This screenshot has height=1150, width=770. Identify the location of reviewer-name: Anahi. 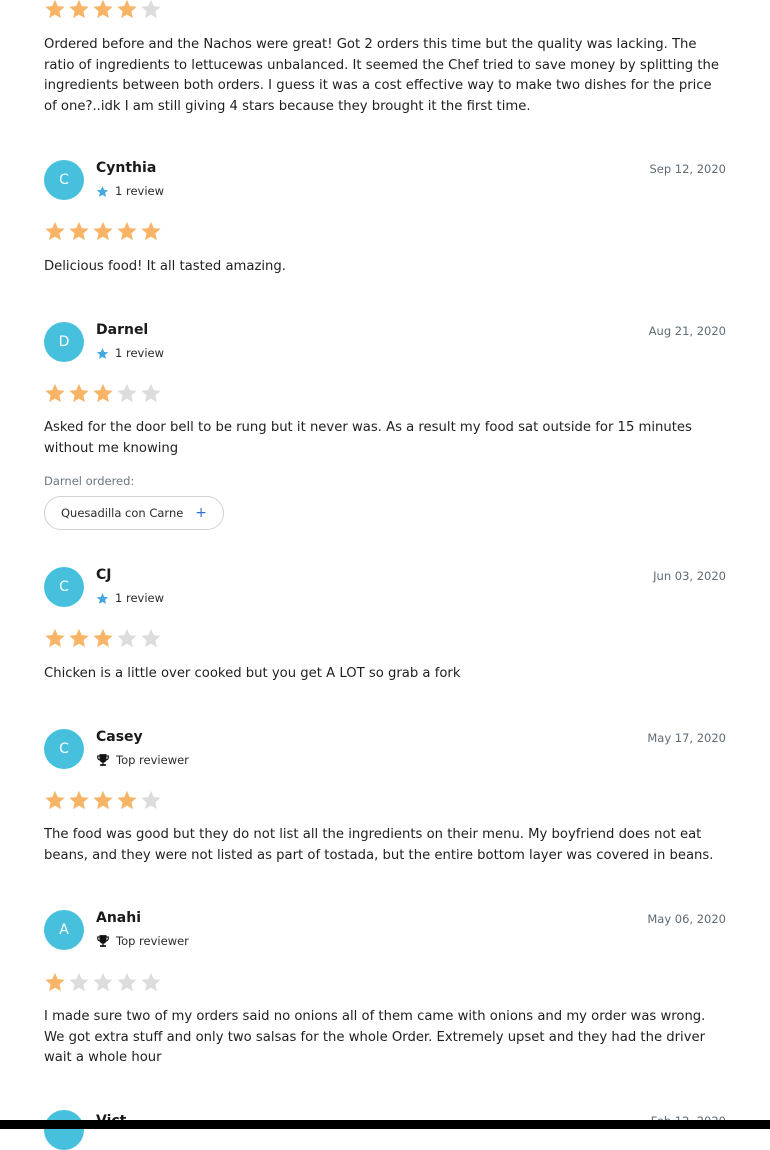
(118, 918).